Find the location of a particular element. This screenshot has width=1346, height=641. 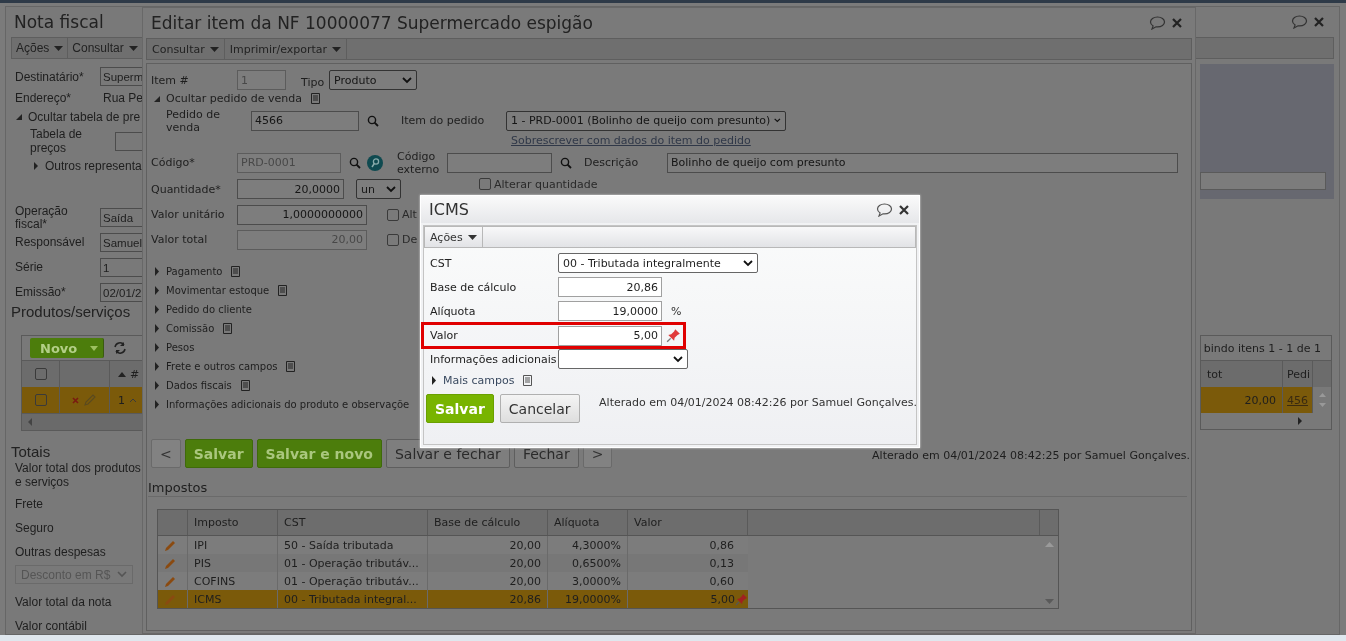

pager-text: bindo itens 1 - 1 de 1 is located at coordinates (1262, 348).